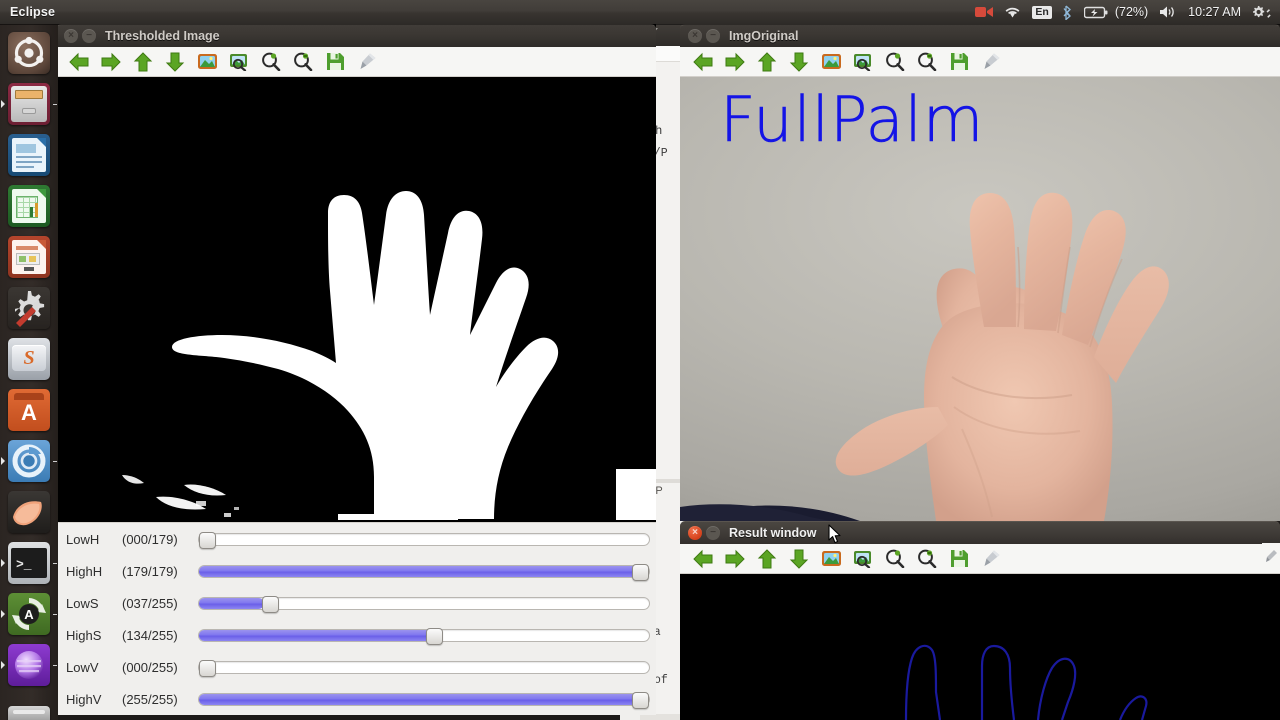  I want to click on trackbar-row-lows: LowS (037/255), so click(356, 603).